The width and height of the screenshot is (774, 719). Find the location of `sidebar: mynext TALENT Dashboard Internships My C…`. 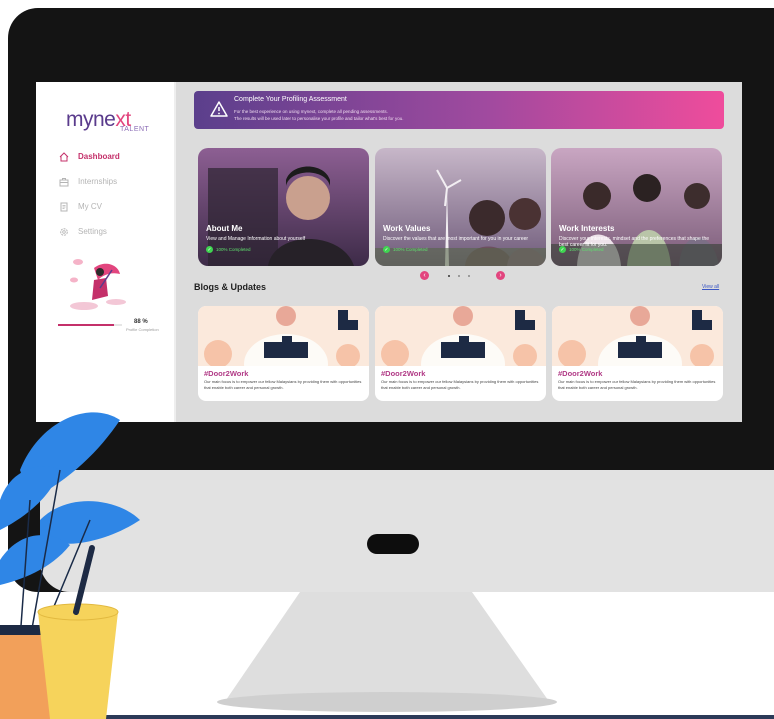

sidebar: mynext TALENT Dashboard Internships My C… is located at coordinates (106, 252).